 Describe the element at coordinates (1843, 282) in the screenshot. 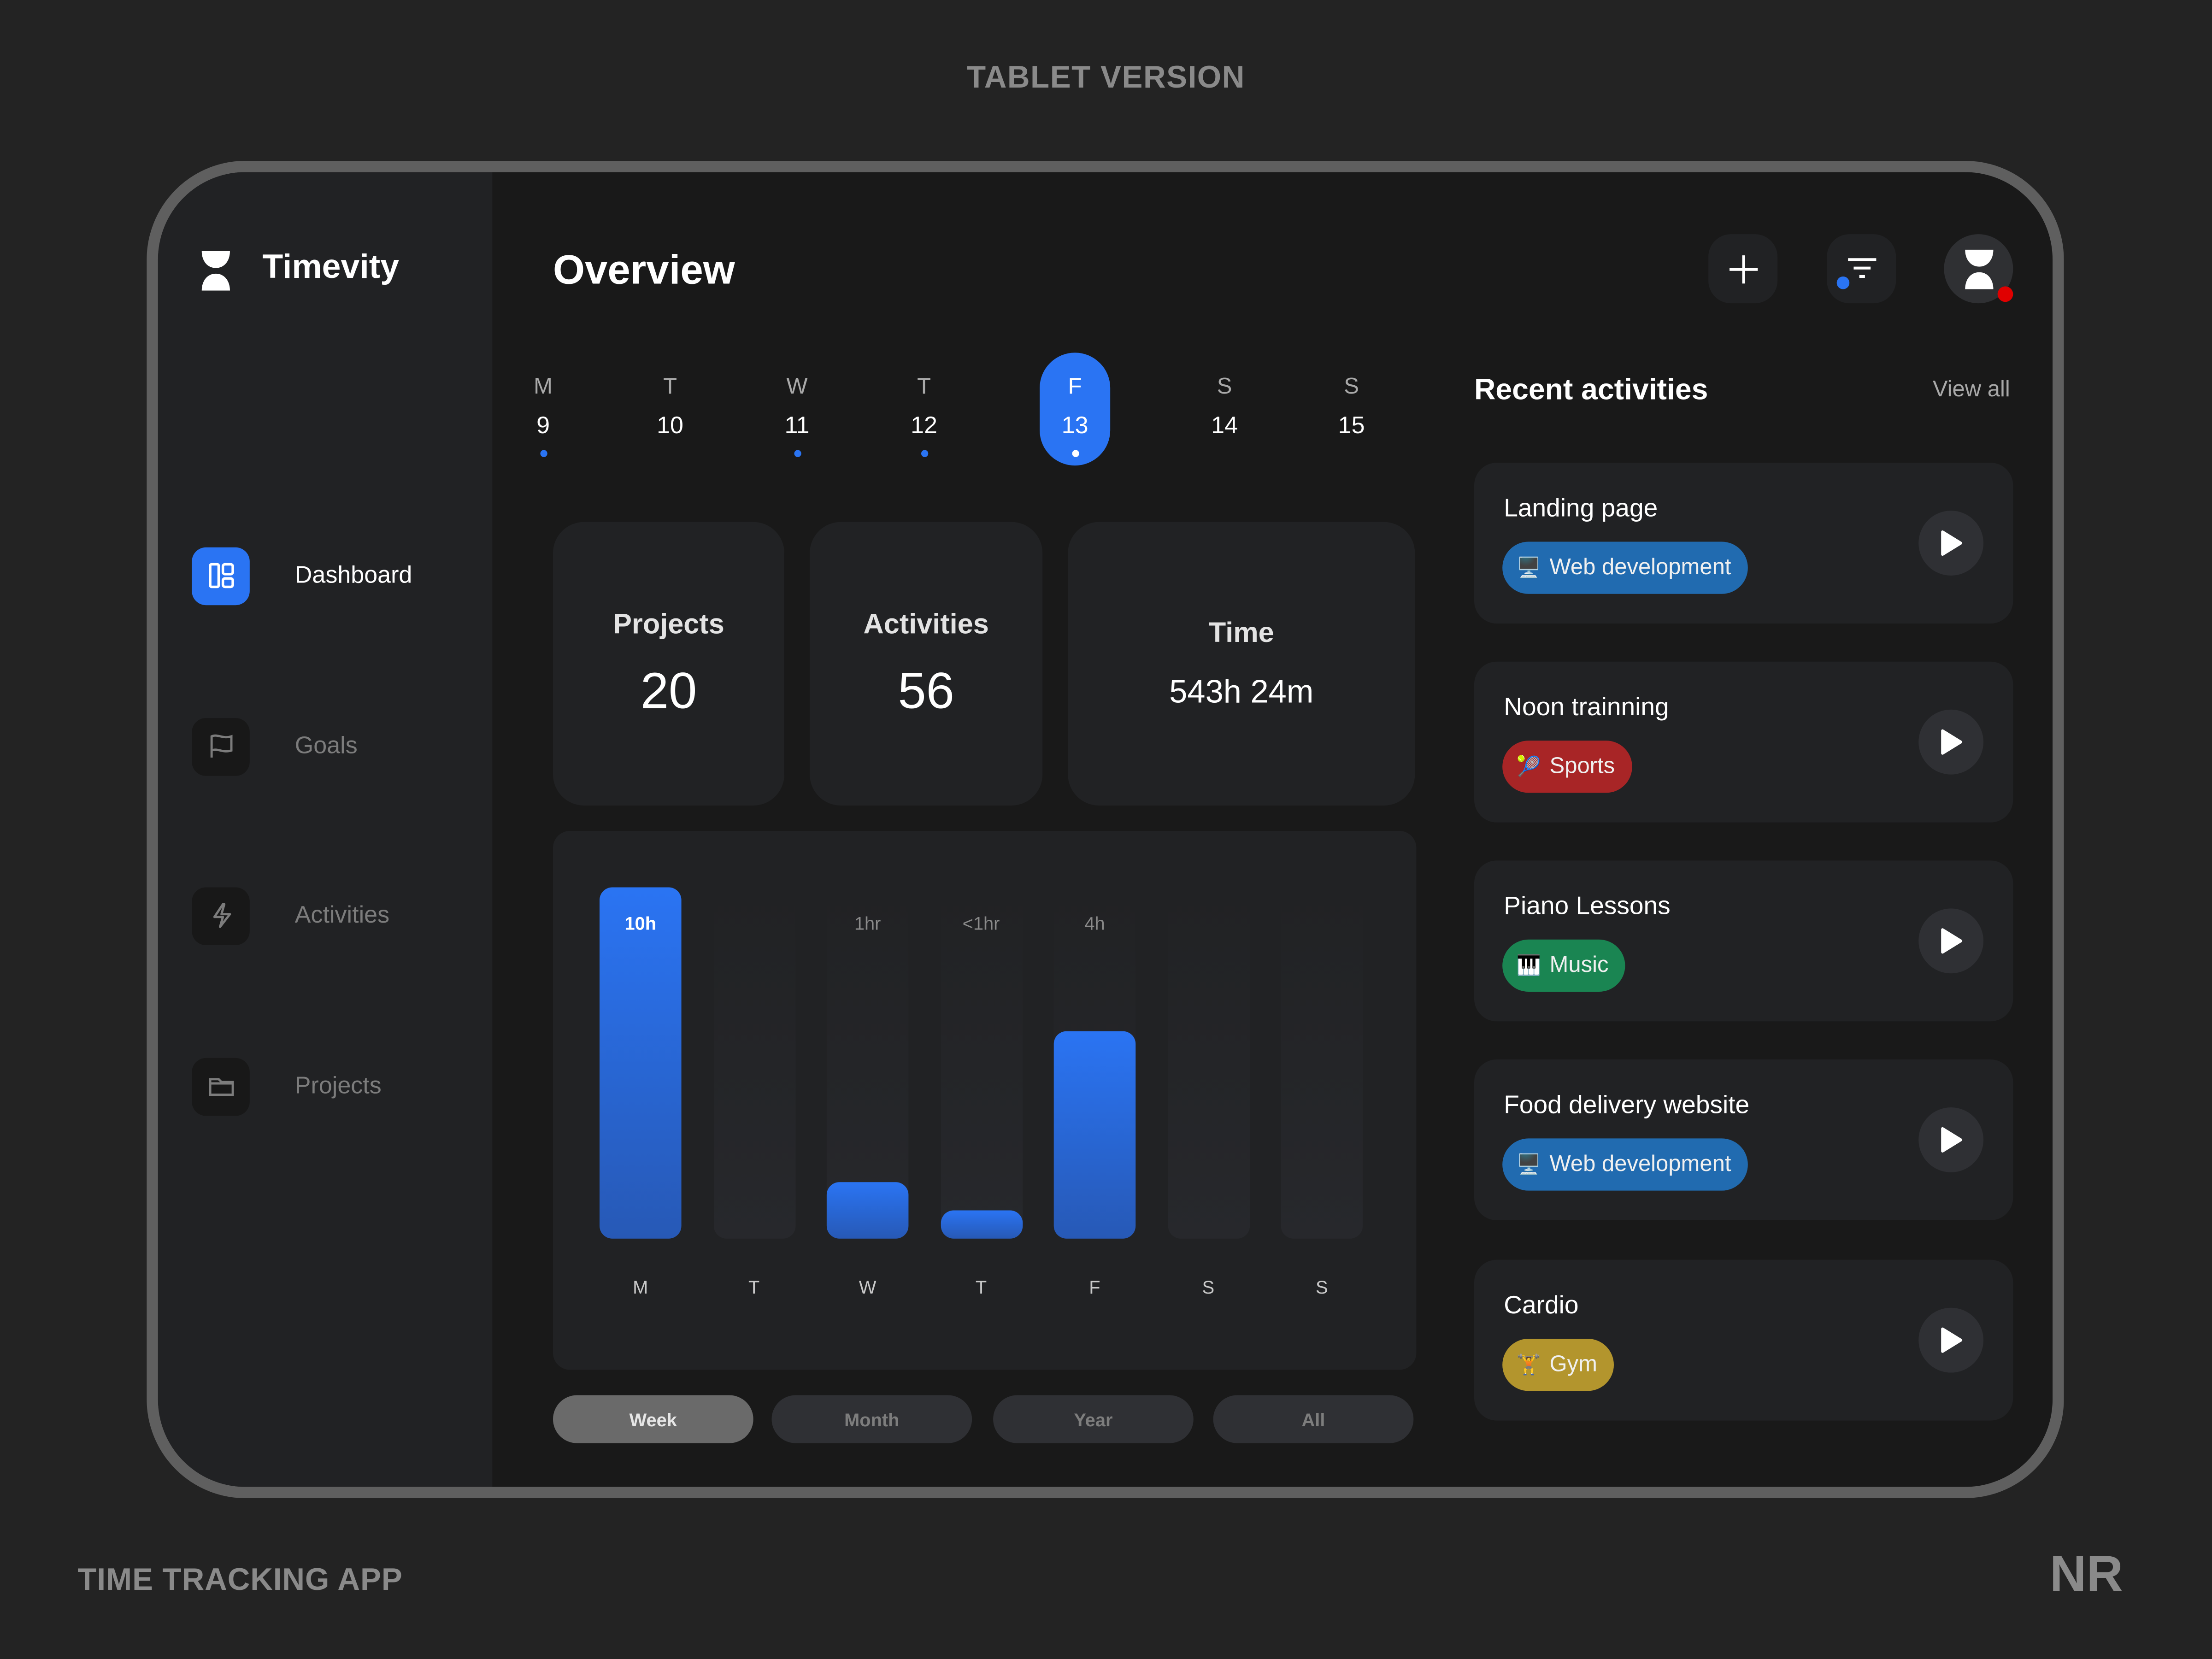

I see `filter-badge` at that location.